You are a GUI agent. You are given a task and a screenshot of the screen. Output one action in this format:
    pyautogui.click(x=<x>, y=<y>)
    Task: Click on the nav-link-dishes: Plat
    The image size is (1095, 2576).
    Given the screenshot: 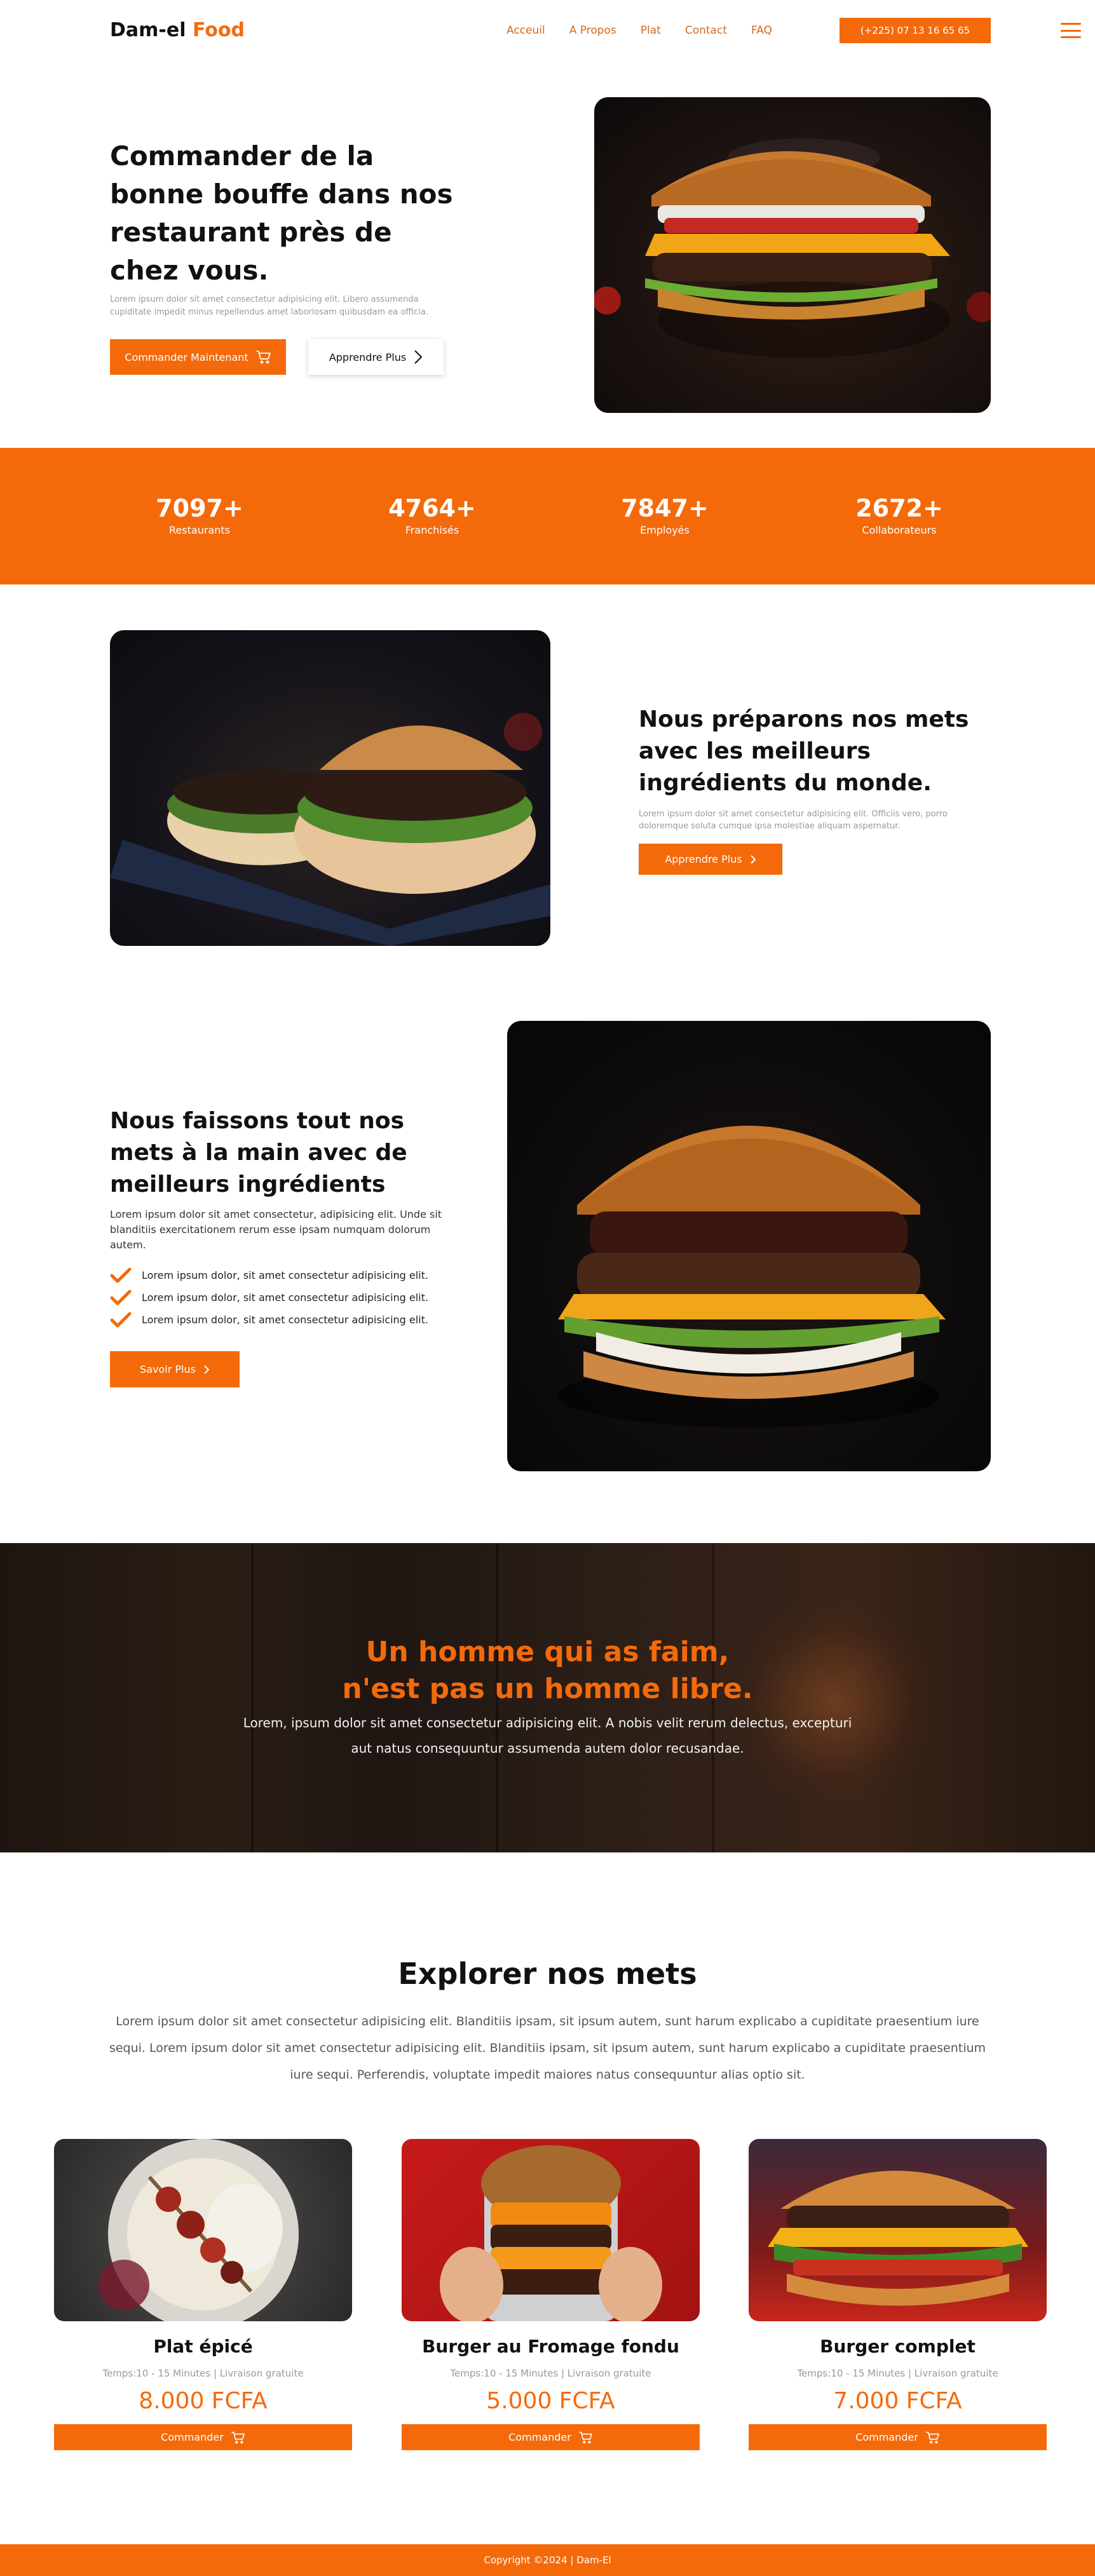 What is the action you would take?
    pyautogui.click(x=651, y=30)
    